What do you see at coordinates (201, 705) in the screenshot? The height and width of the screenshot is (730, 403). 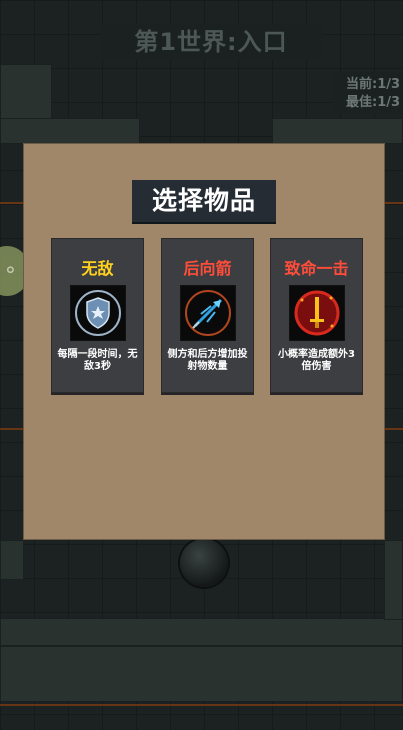 I see `lava-strip` at bounding box center [201, 705].